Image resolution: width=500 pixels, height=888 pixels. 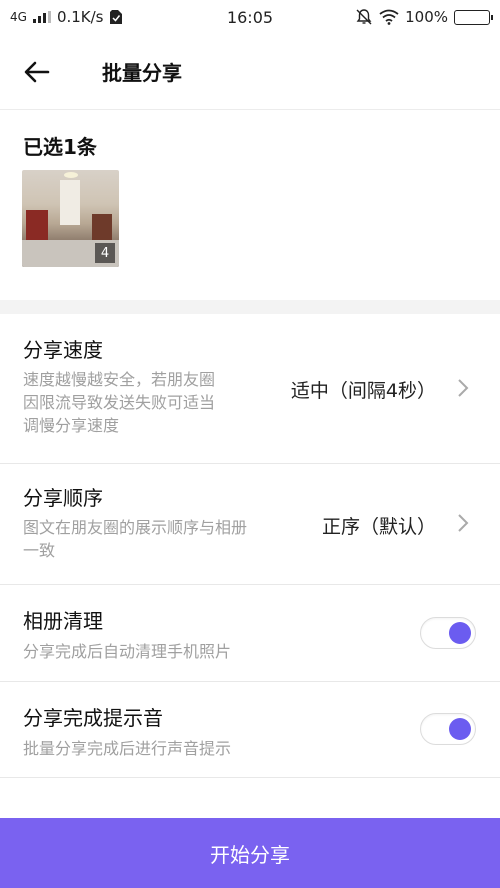 I want to click on completion-sound-toggle, so click(x=448, y=729).